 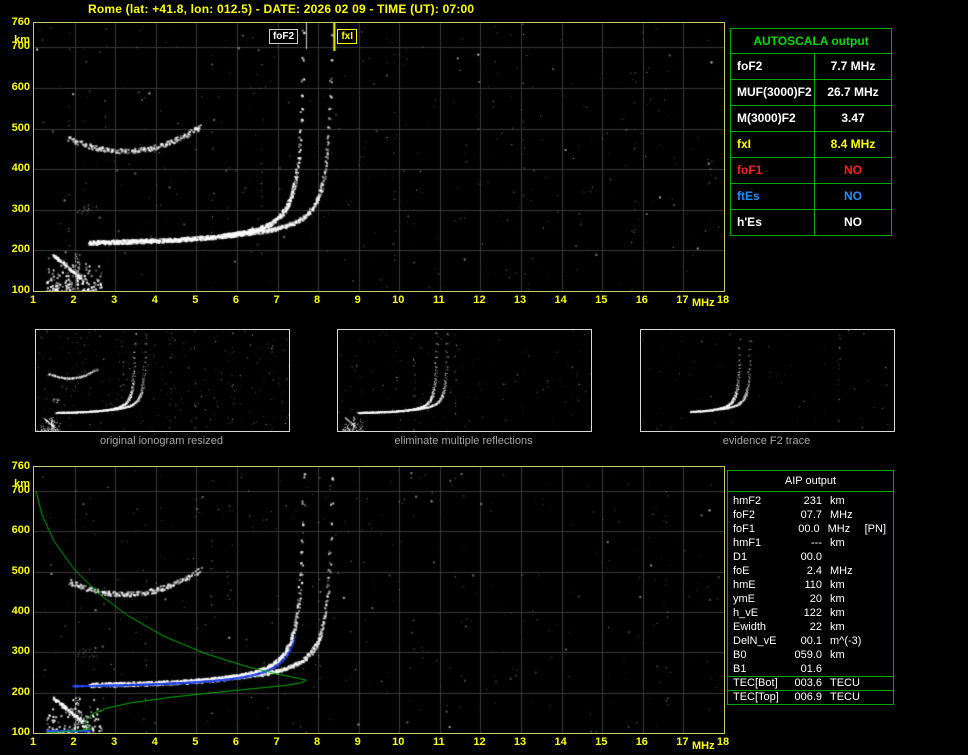 I want to click on autoscala-row: h'Es NO, so click(x=811, y=222).